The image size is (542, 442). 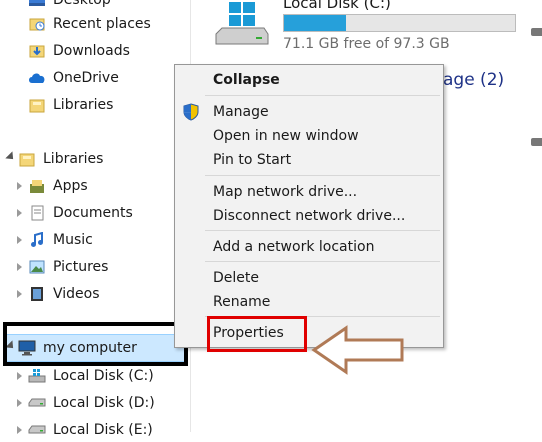 I want to click on nav-item-label: Pictures, so click(x=80, y=267).